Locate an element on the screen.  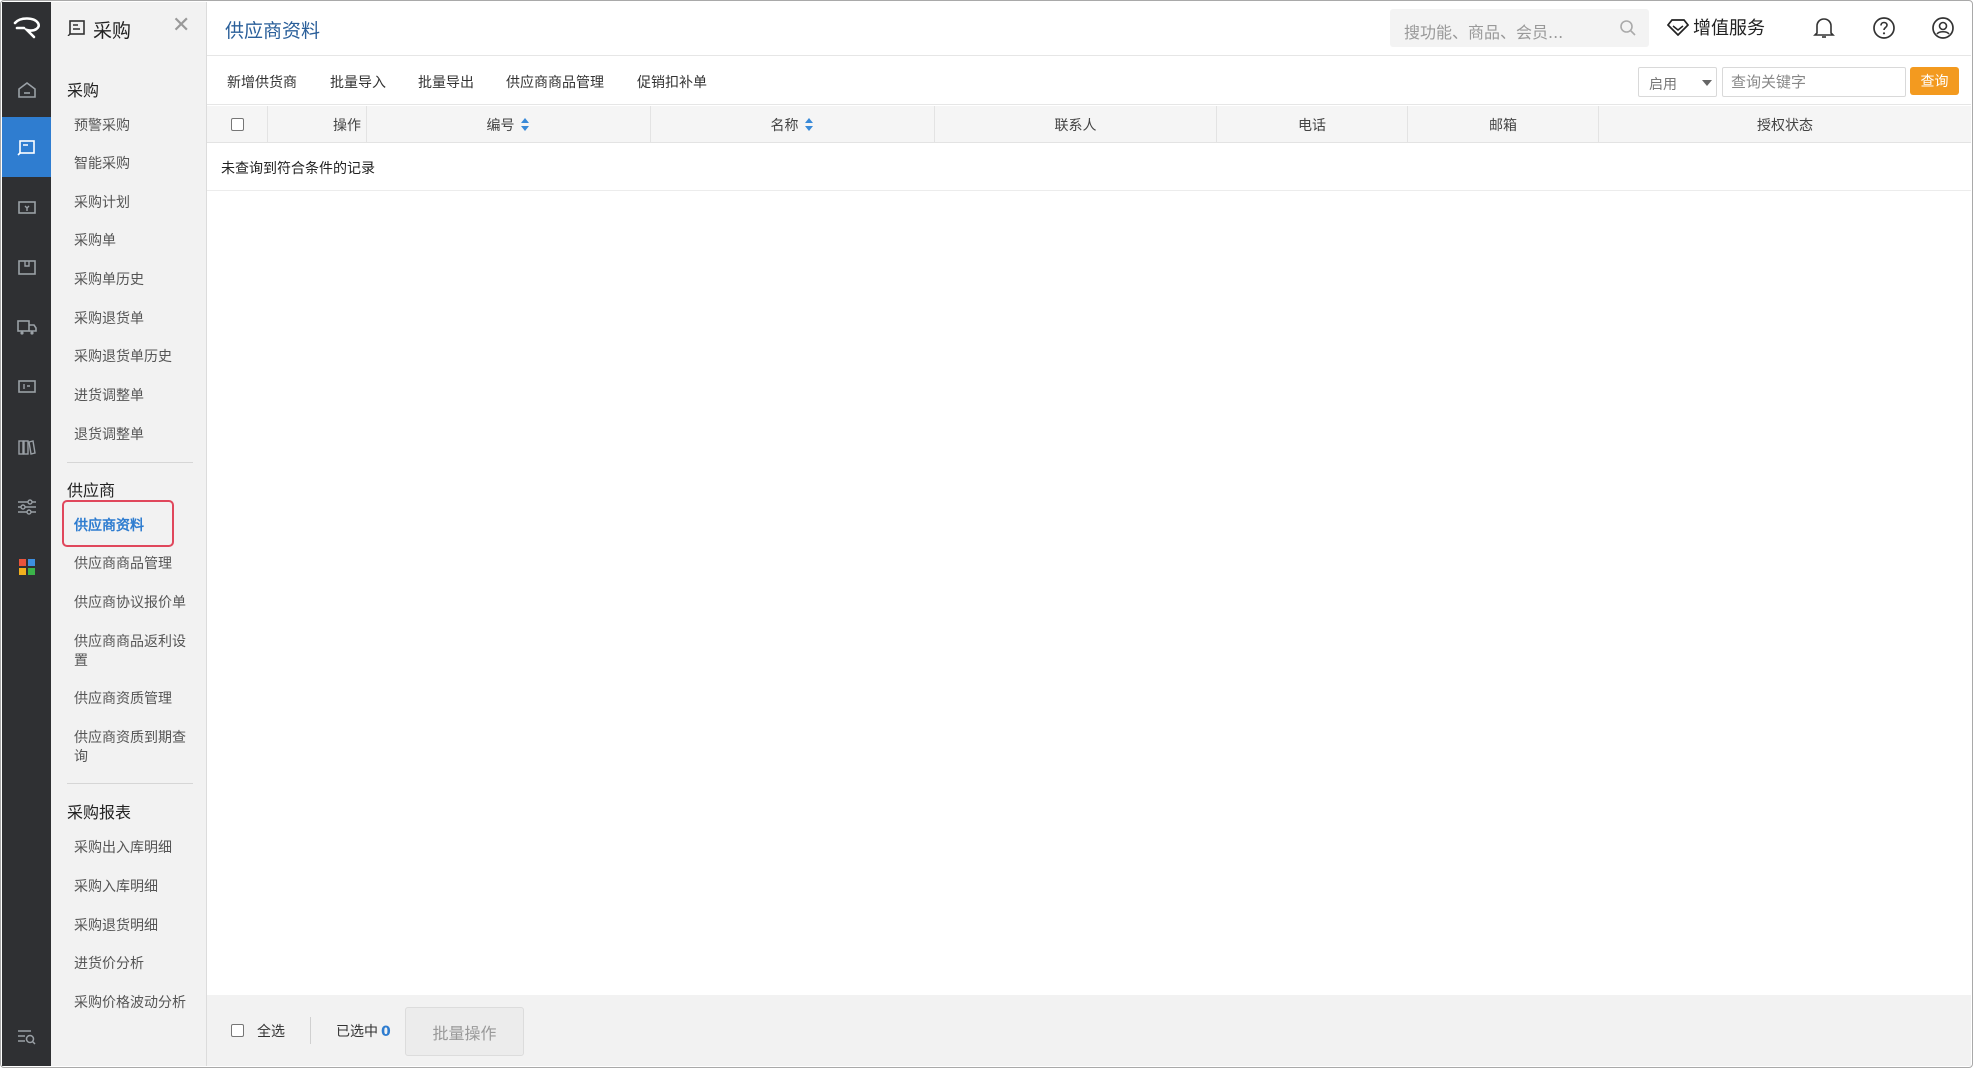
header-checkbox is located at coordinates (237, 124).